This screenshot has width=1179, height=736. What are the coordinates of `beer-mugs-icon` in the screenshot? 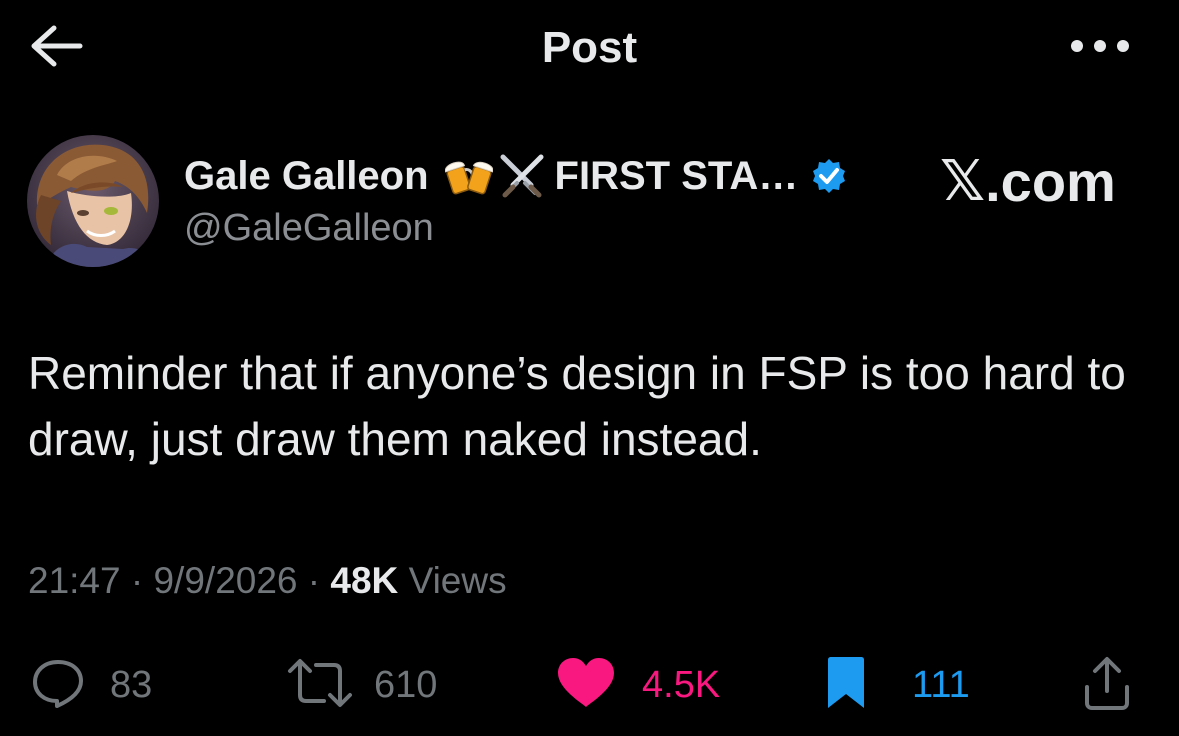 It's located at (468, 176).